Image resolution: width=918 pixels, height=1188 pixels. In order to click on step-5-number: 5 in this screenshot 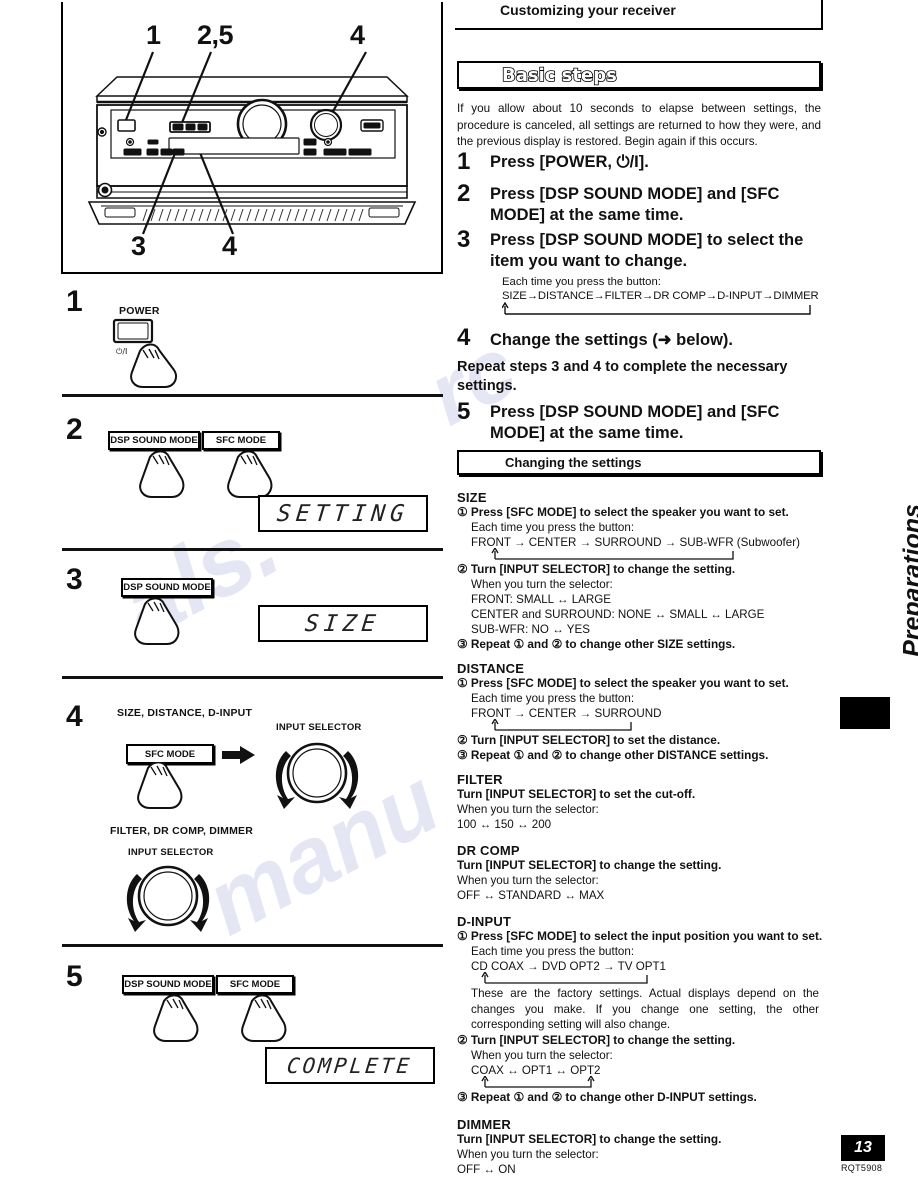, I will do `click(464, 411)`.